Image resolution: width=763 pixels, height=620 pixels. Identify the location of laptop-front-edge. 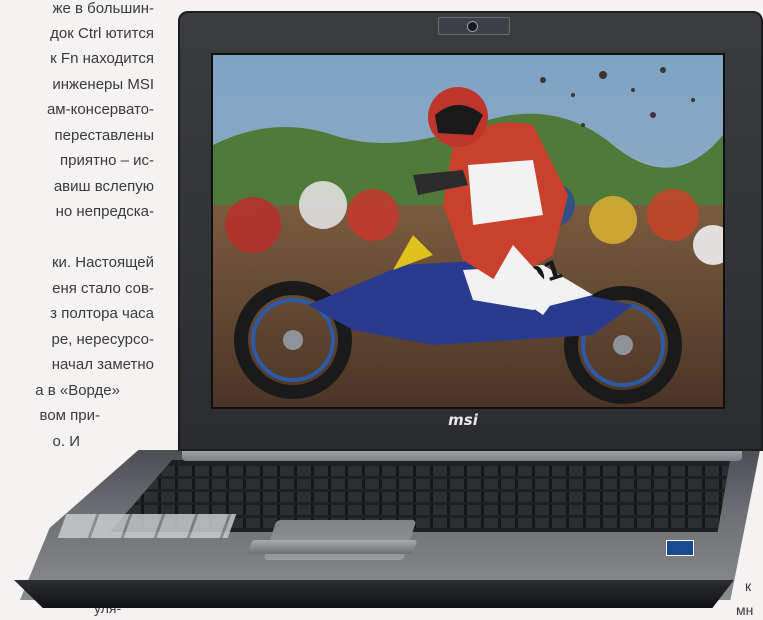
(374, 594).